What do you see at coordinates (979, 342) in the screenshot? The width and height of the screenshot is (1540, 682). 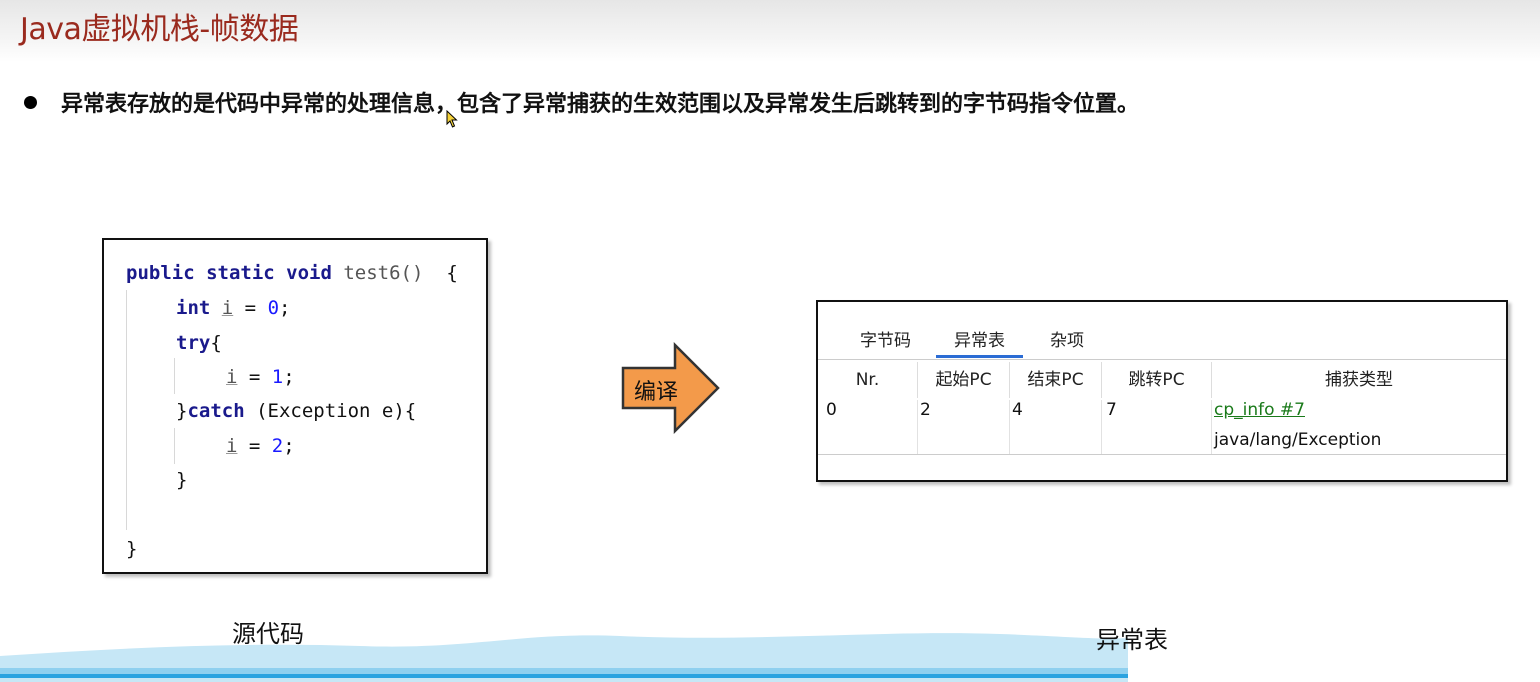 I see `tab-exception-table: 异常表` at bounding box center [979, 342].